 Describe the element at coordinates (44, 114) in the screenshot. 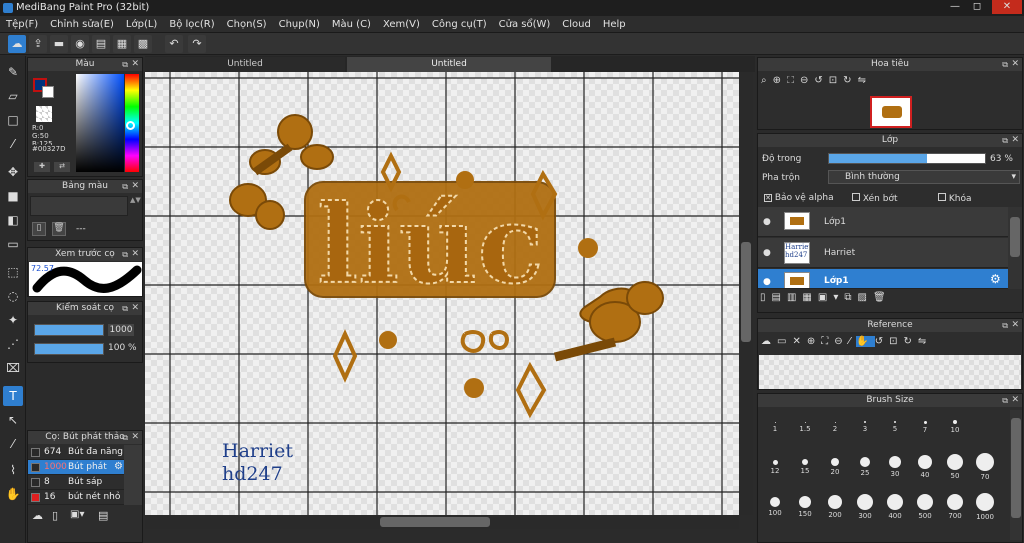

I see `transparent-swatch` at that location.